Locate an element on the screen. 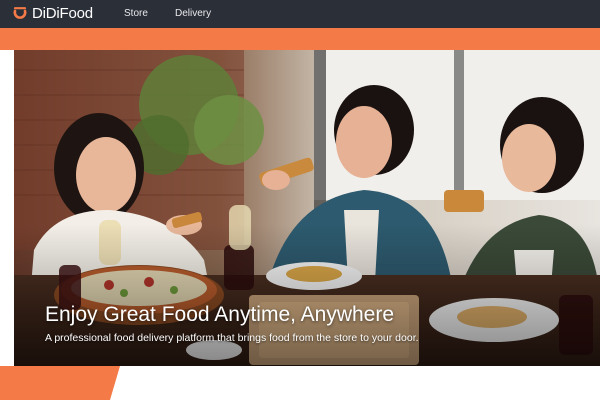 The width and height of the screenshot is (600, 400). nav-store-link: Store is located at coordinates (136, 14).